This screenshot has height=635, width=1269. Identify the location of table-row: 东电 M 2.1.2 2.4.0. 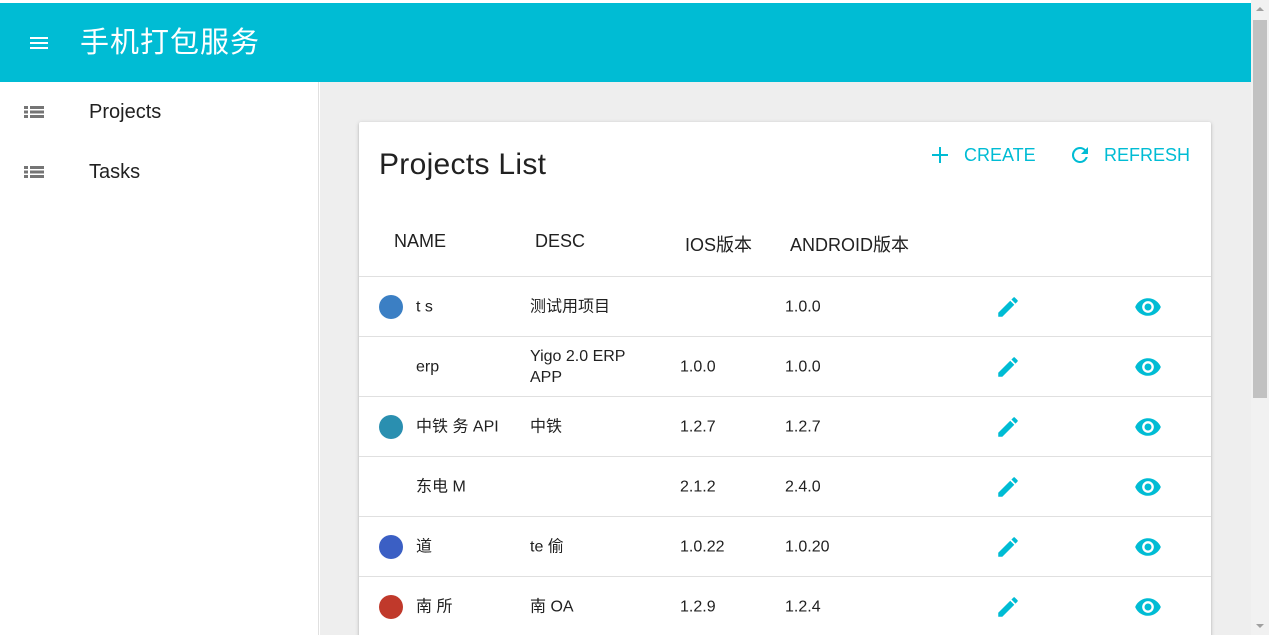
(785, 487).